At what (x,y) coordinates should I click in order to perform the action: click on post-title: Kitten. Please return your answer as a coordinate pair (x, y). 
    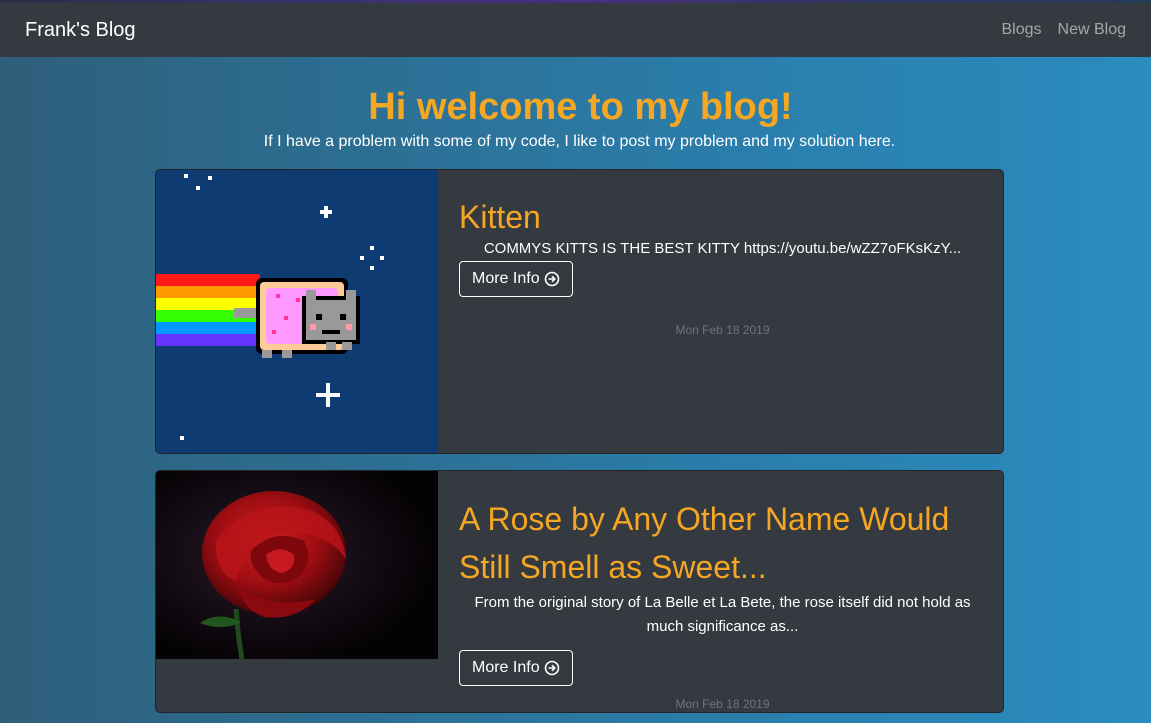
    Looking at the image, I should click on (722, 217).